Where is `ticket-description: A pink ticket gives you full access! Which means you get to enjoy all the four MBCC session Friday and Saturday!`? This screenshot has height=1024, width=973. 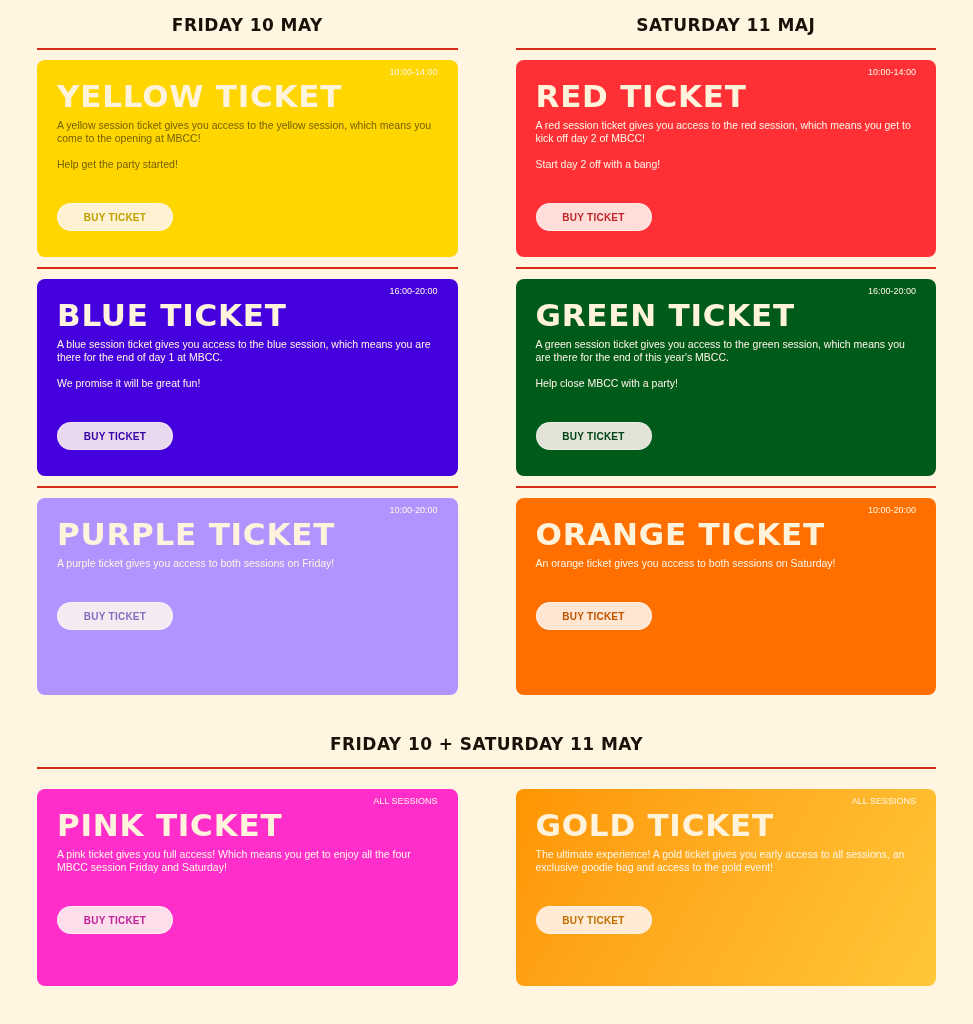
ticket-description: A pink ticket gives you full access! Which means you get to enjoy all the four MBCC session Friday and Saturday! is located at coordinates (234, 861).